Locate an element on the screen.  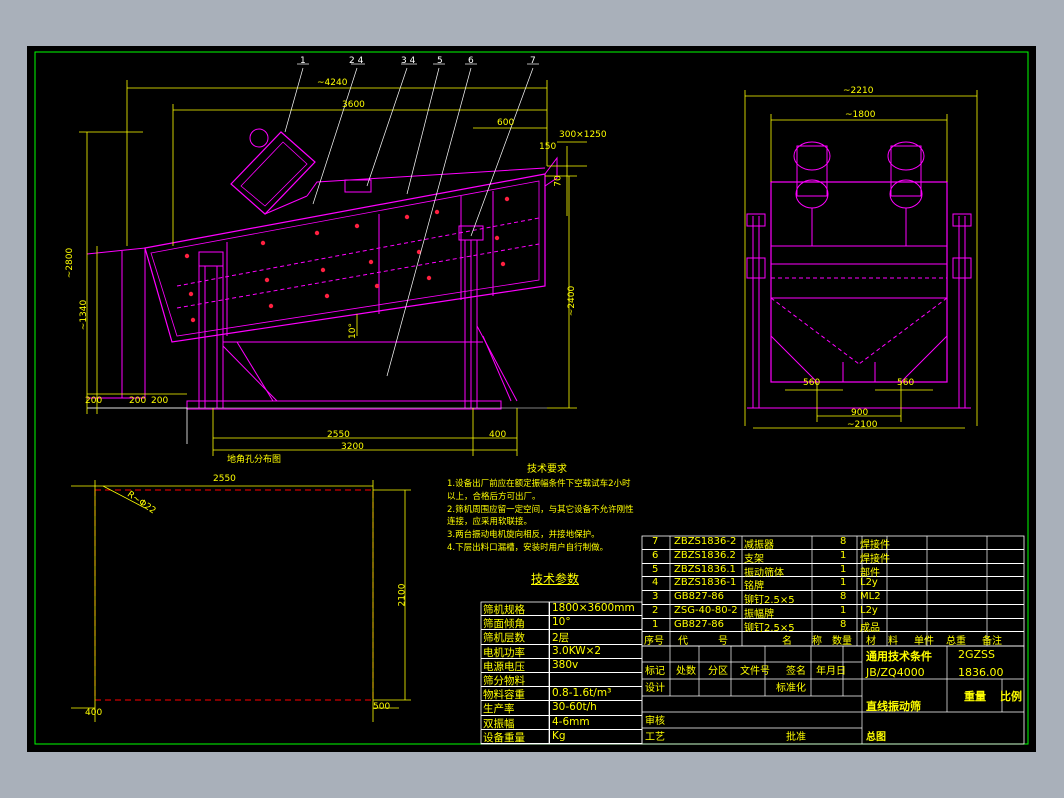
bom-header-cell: 序号 is located at coordinates (654, 642).